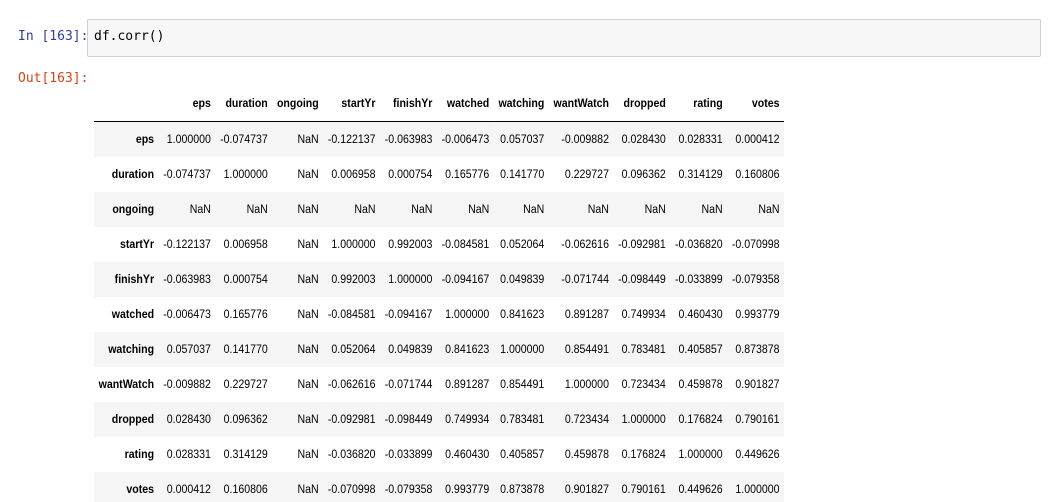 The image size is (1050, 502). What do you see at coordinates (700, 384) in the screenshot?
I see `table-cell: 0.459878` at bounding box center [700, 384].